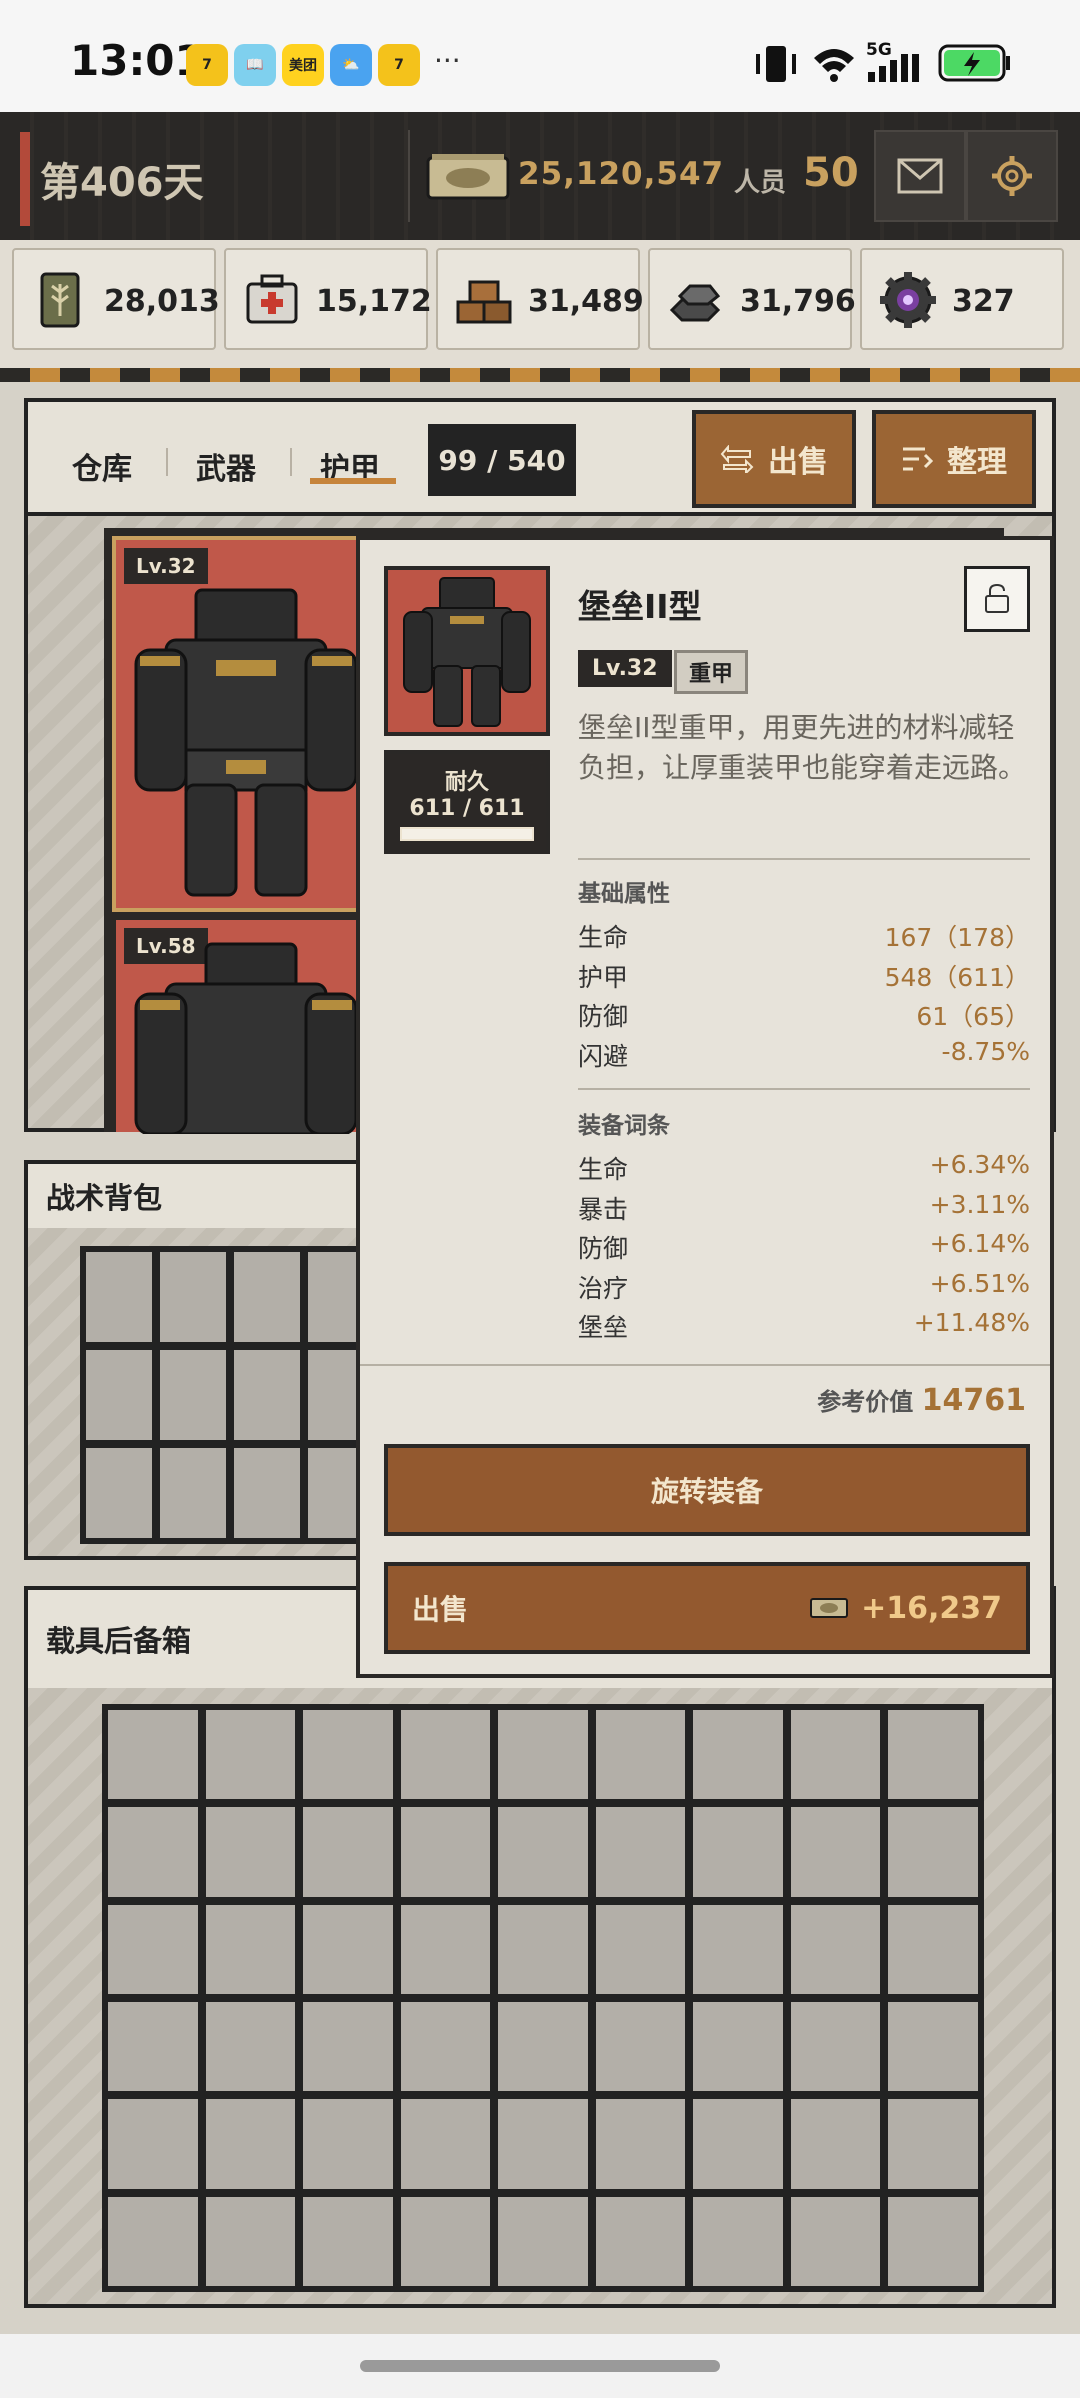 This screenshot has width=1080, height=2398. I want to click on game-top-bar: 第406天 25,120,547 人员 50, so click(540, 176).